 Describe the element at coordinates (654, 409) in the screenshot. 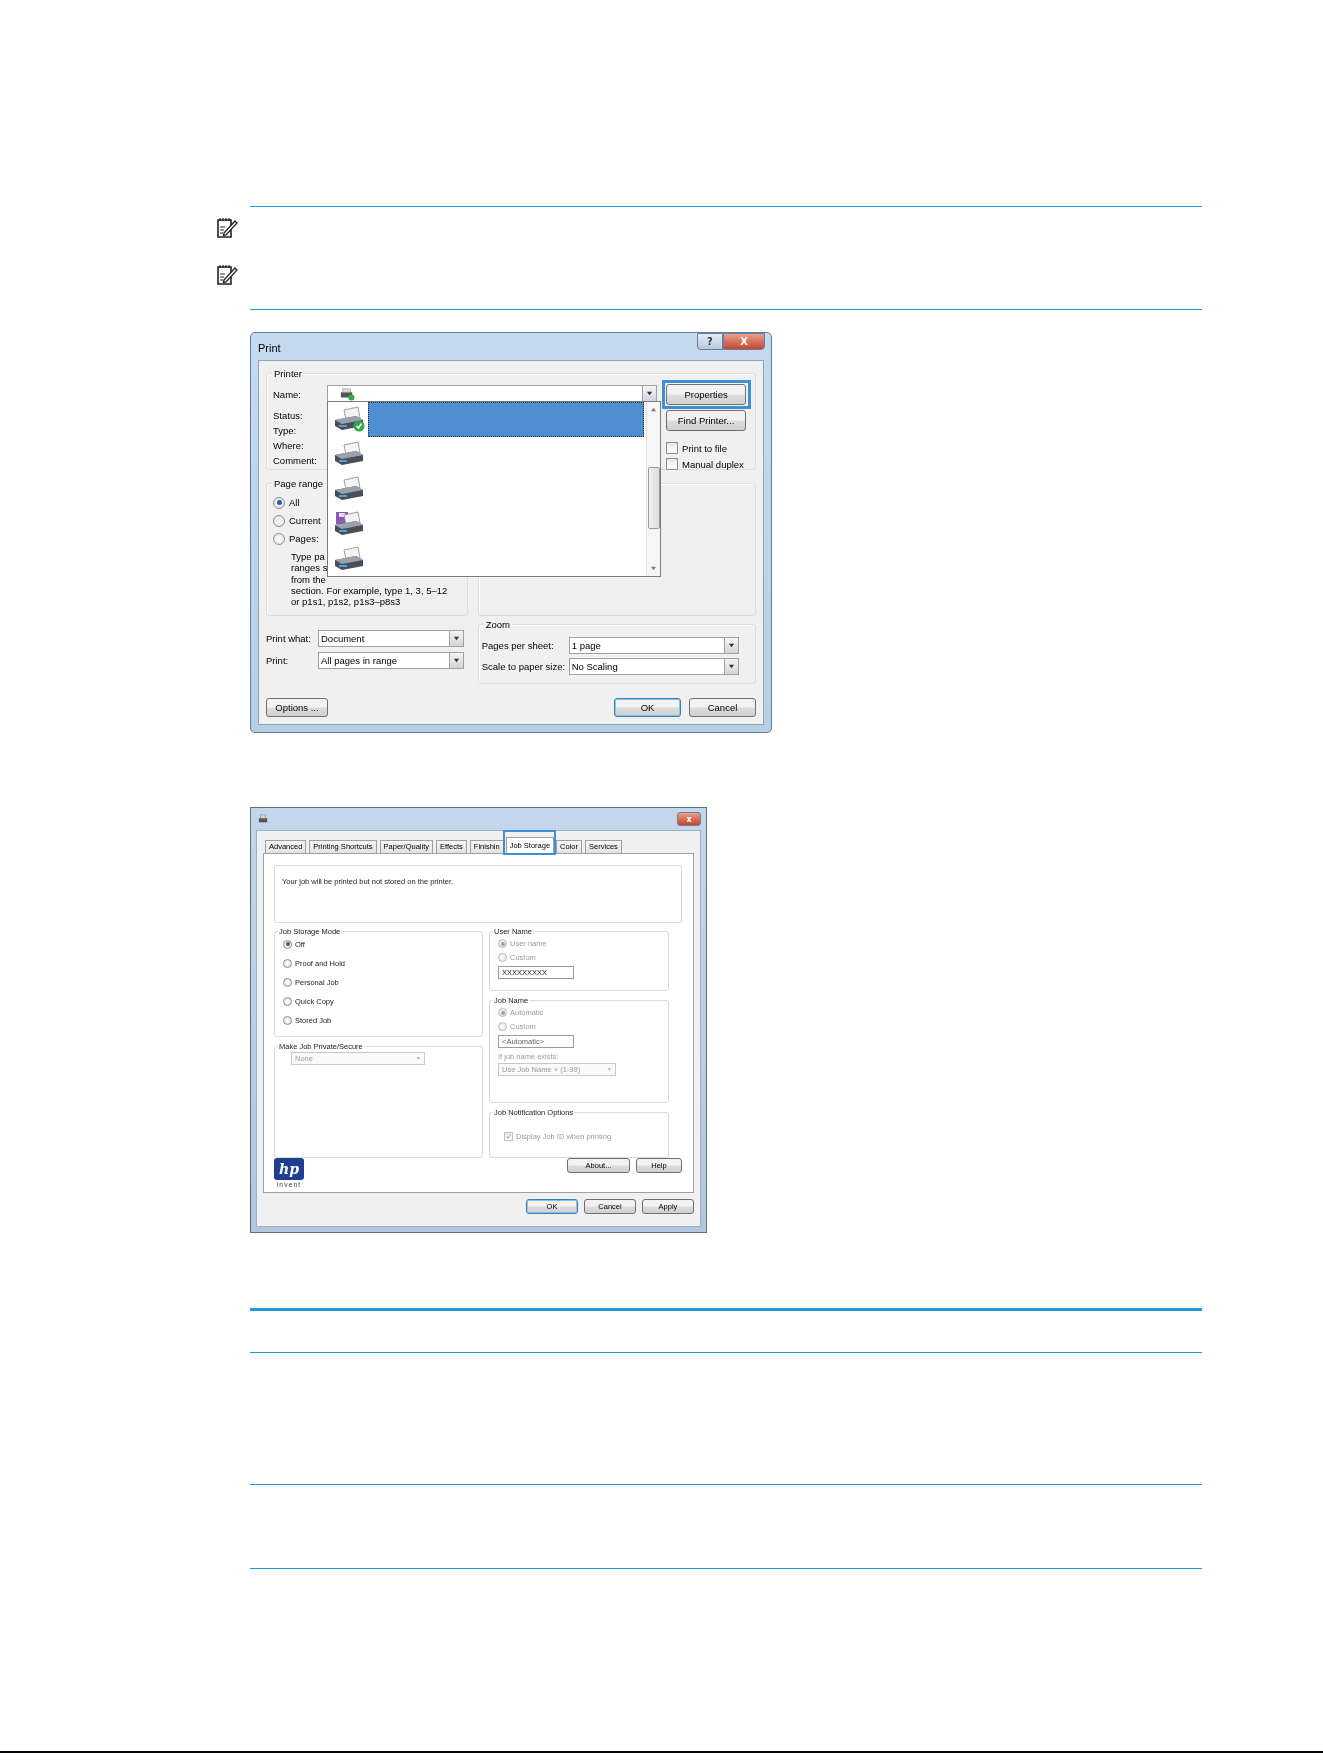

I see `scroll-up-icon` at that location.